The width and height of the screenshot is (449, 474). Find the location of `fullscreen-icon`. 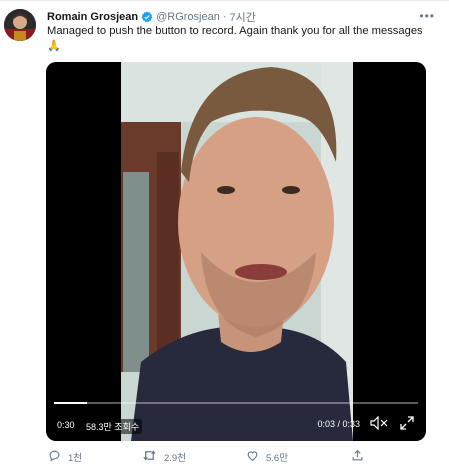

fullscreen-icon is located at coordinates (407, 425).